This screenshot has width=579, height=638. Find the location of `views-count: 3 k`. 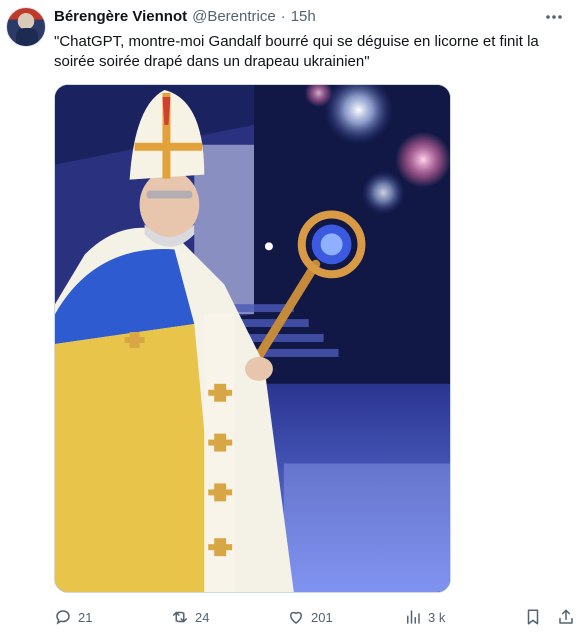

views-count: 3 k is located at coordinates (437, 617).